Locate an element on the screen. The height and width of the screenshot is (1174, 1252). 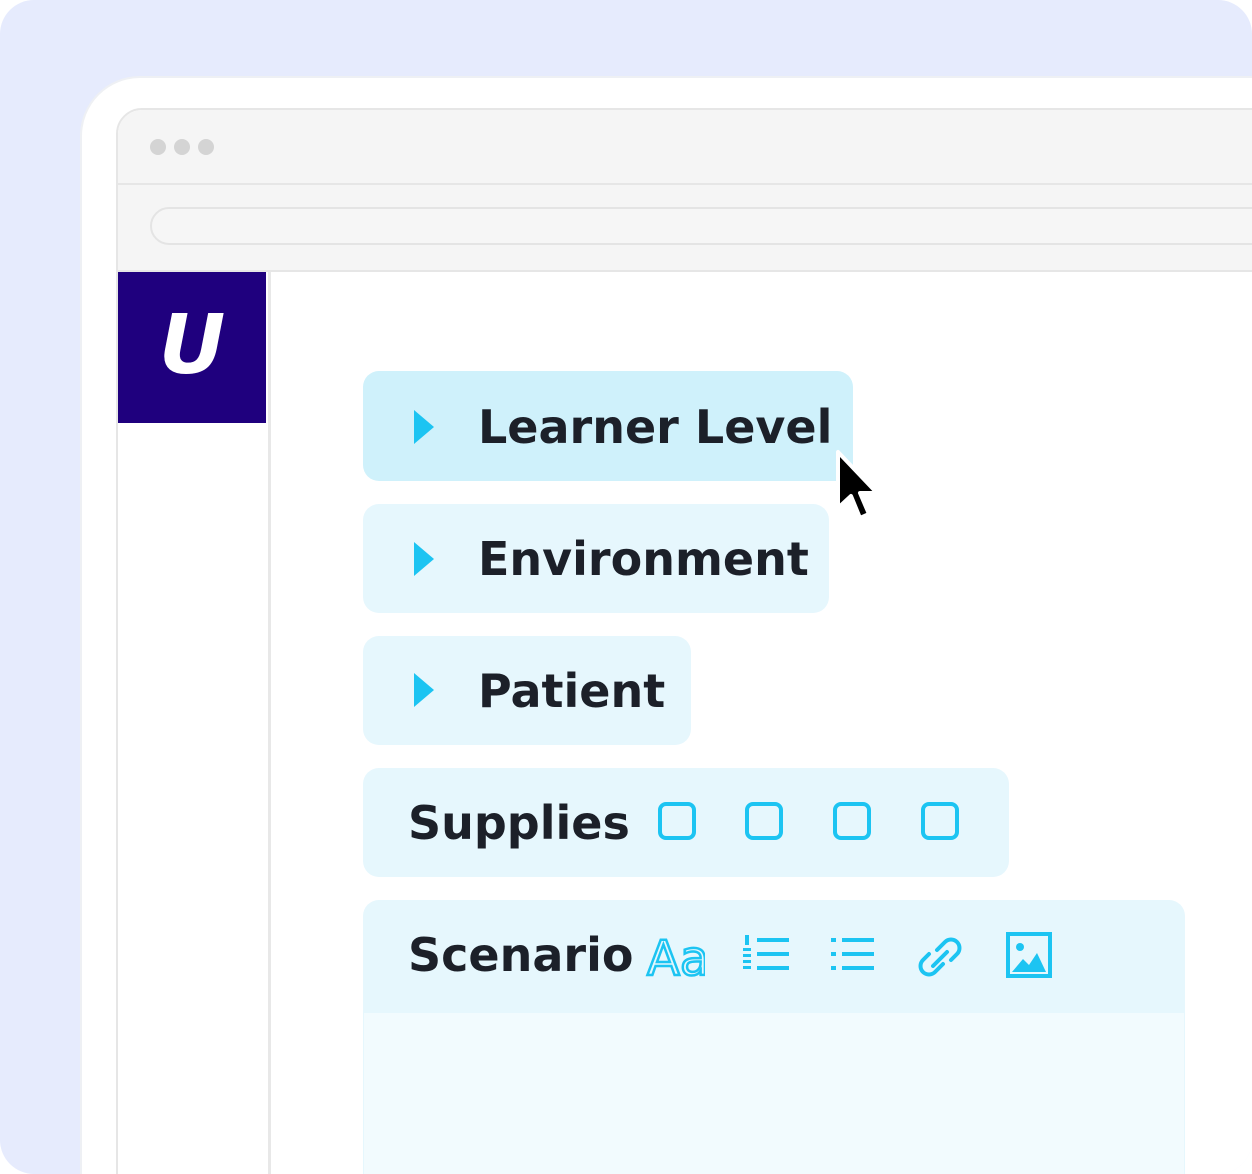
section-learner-level: Learner Level is located at coordinates (608, 426).